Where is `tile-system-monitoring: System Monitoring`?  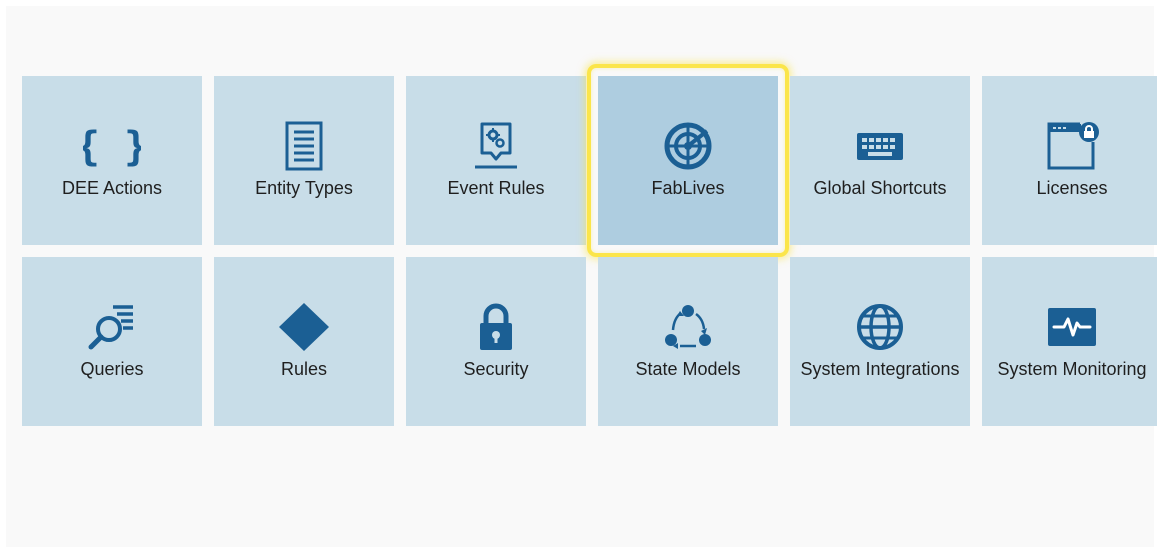
tile-system-monitoring: System Monitoring is located at coordinates (1069, 341).